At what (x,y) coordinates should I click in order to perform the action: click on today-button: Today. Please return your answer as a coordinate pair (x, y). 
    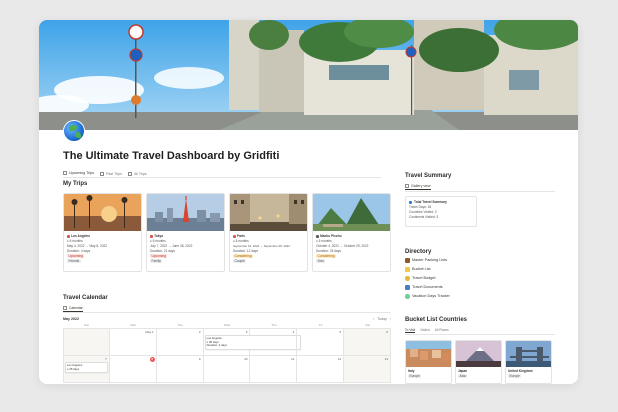
    Looking at the image, I should click on (382, 319).